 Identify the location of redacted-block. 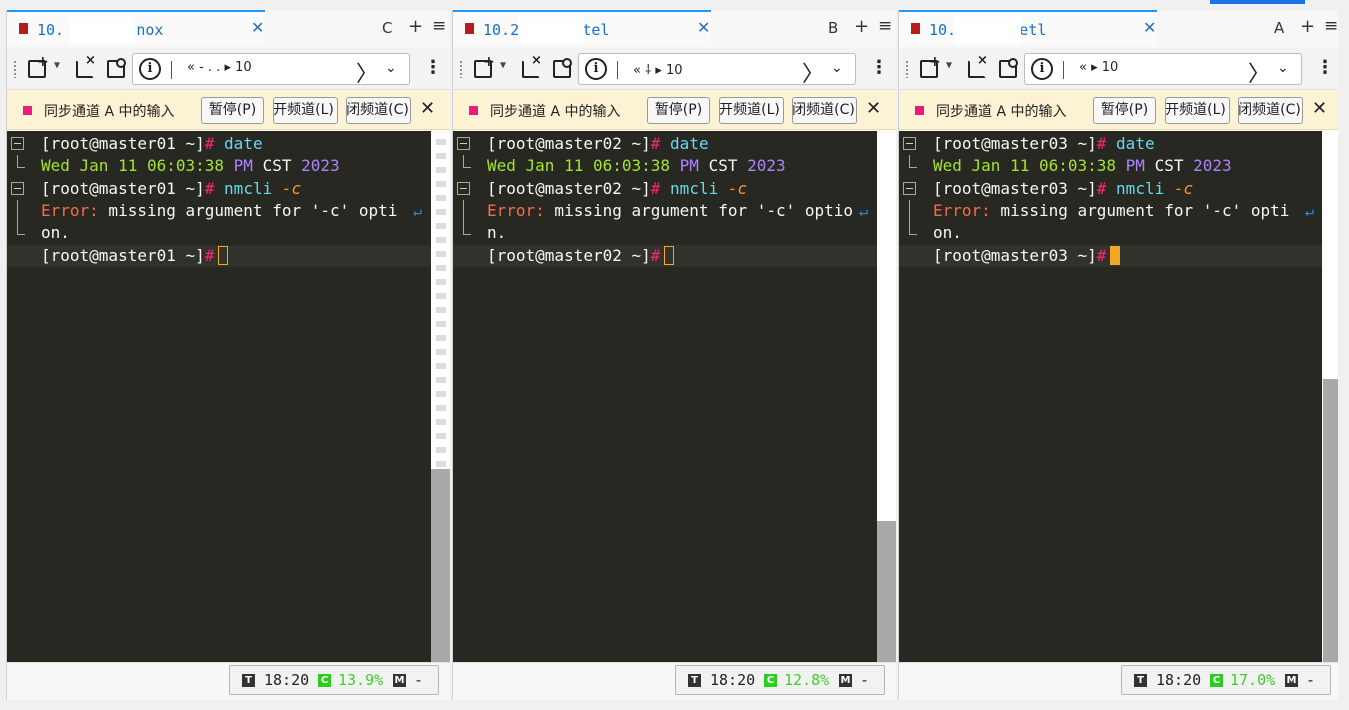
(988, 30).